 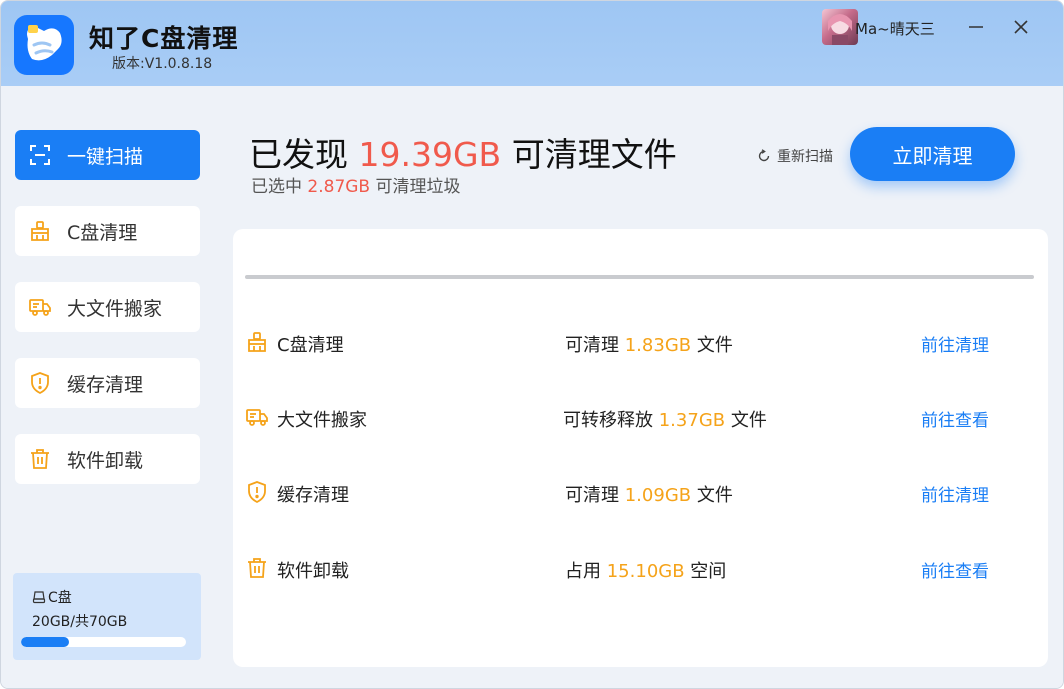 I want to click on list-item: 大文件搬家 可转移释放 1.37GB 文件 前往查看, so click(x=640, y=417).